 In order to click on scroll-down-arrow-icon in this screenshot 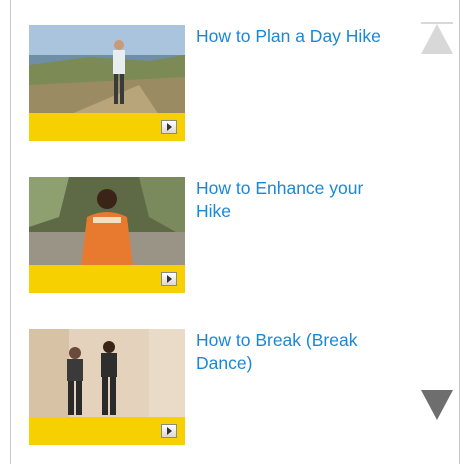, I will do `click(437, 405)`.